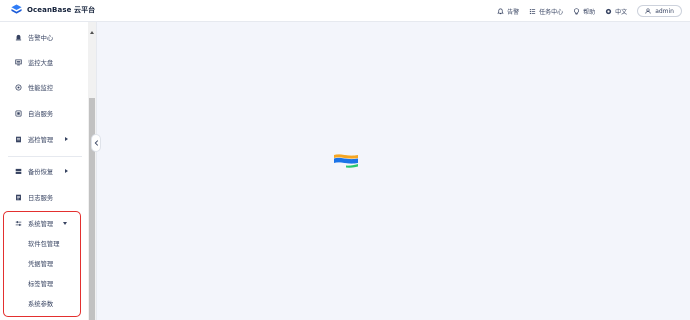  Describe the element at coordinates (65, 223) in the screenshot. I see `chevron-down-icon` at that location.